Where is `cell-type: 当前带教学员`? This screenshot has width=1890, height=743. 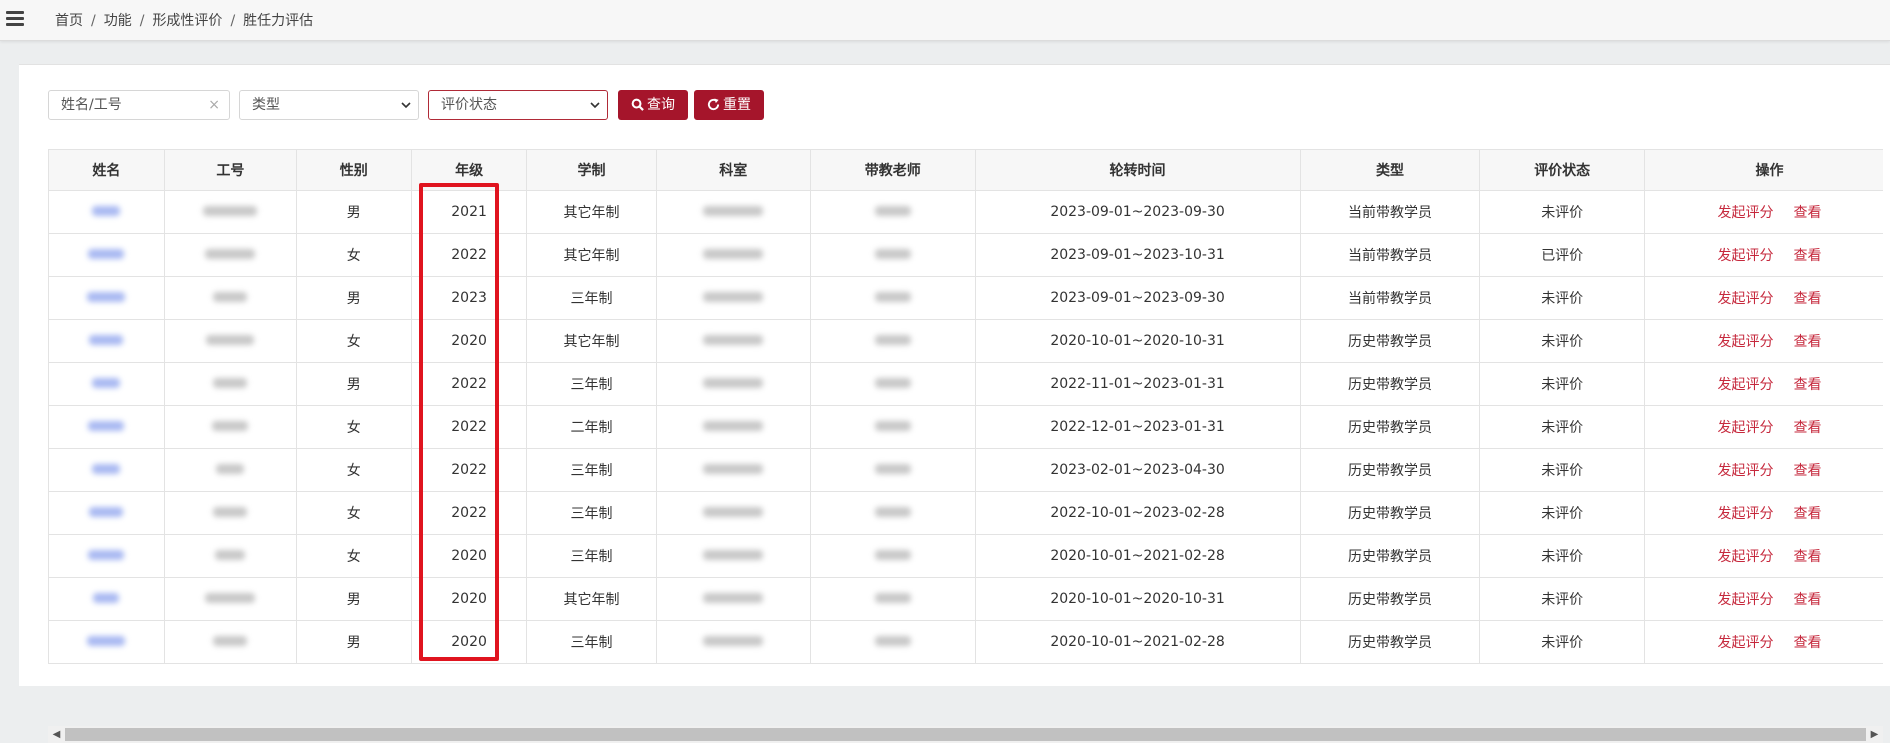
cell-type: 当前带教学员 is located at coordinates (1390, 212).